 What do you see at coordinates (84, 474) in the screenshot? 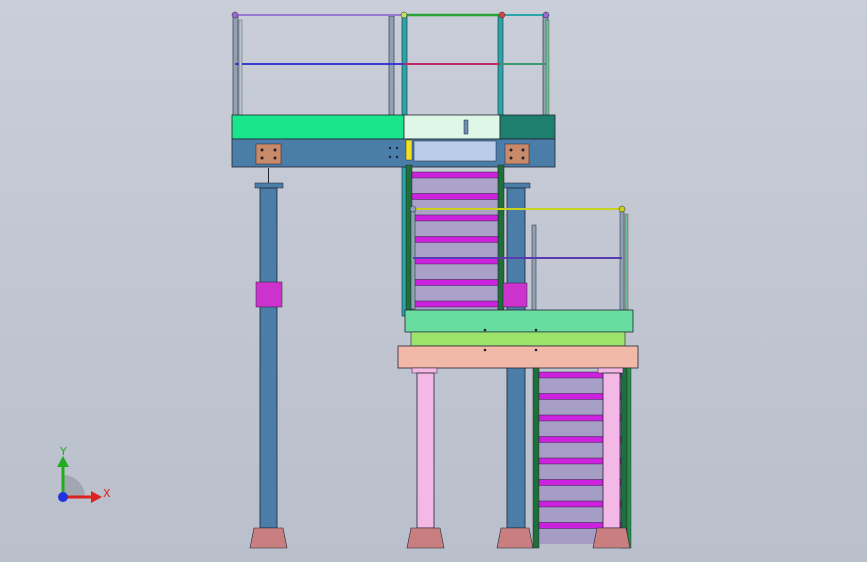
I see `coordinate-triad: Y X` at bounding box center [84, 474].